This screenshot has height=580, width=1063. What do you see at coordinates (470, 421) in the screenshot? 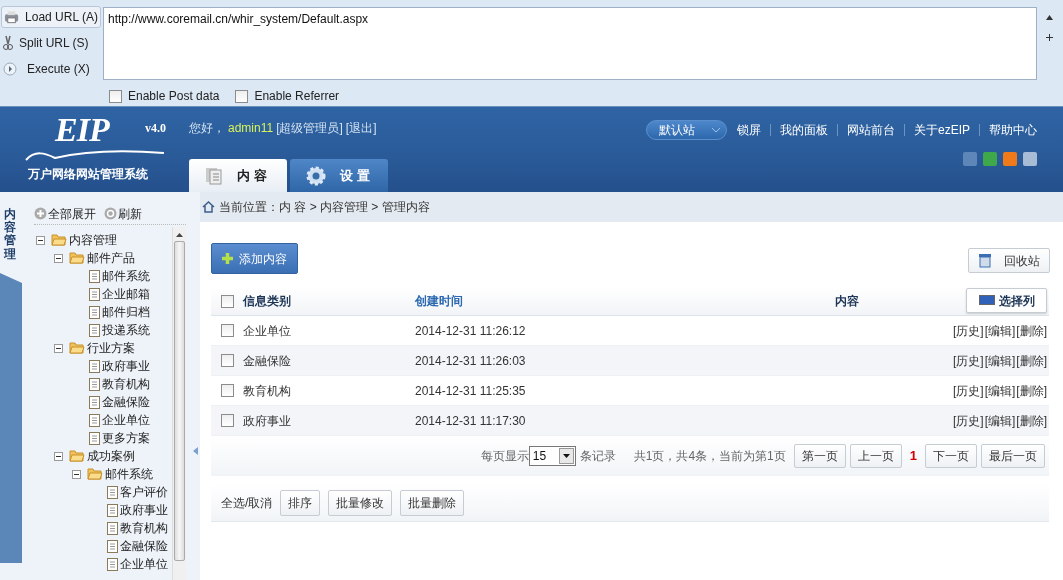
I see `table-cell-text: 2014-12-31 11:17:30` at bounding box center [470, 421].